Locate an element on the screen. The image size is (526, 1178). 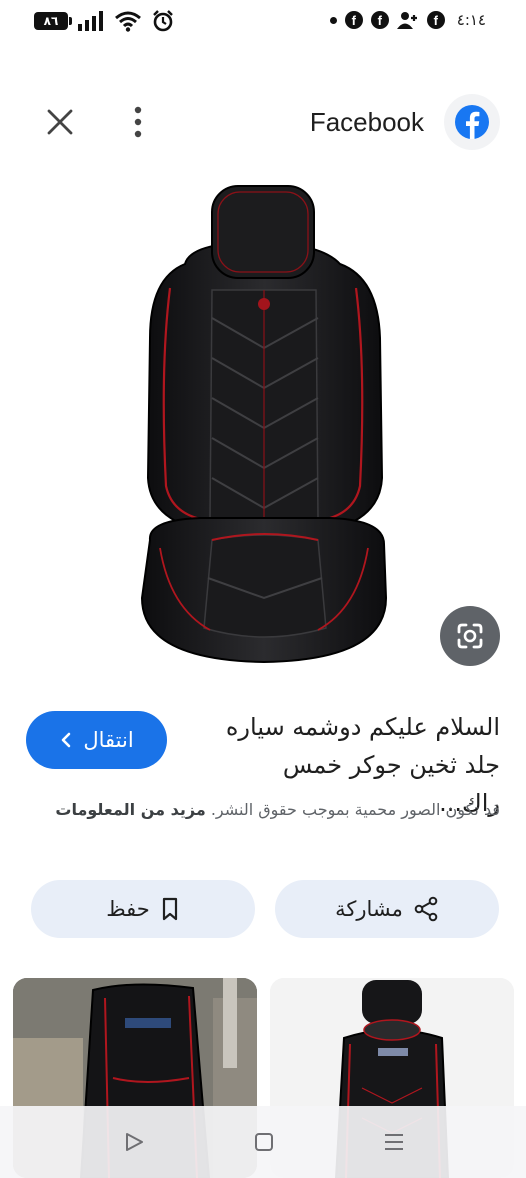
more-vertical-icon is located at coordinates (138, 122).